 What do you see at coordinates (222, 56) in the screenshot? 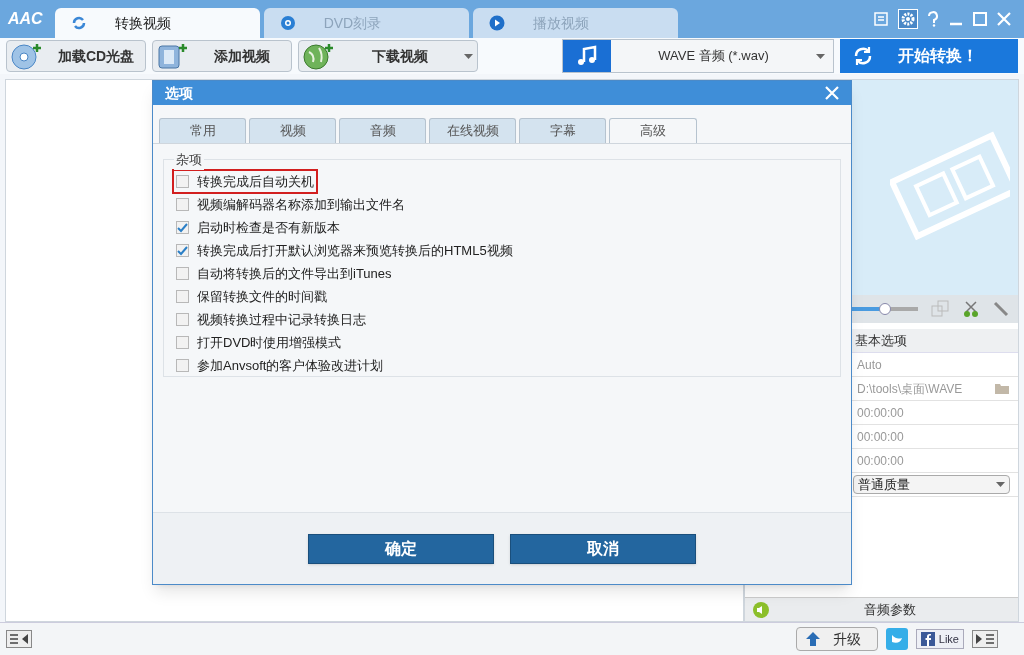
I see `toolbar-button: 添加视频` at bounding box center [222, 56].